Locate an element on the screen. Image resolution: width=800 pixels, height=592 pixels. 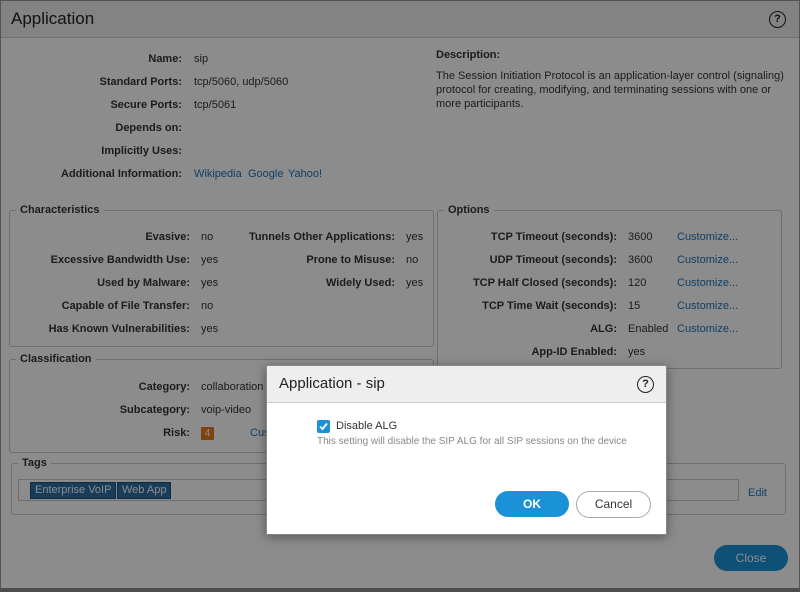
ok-button: OK is located at coordinates (532, 504).